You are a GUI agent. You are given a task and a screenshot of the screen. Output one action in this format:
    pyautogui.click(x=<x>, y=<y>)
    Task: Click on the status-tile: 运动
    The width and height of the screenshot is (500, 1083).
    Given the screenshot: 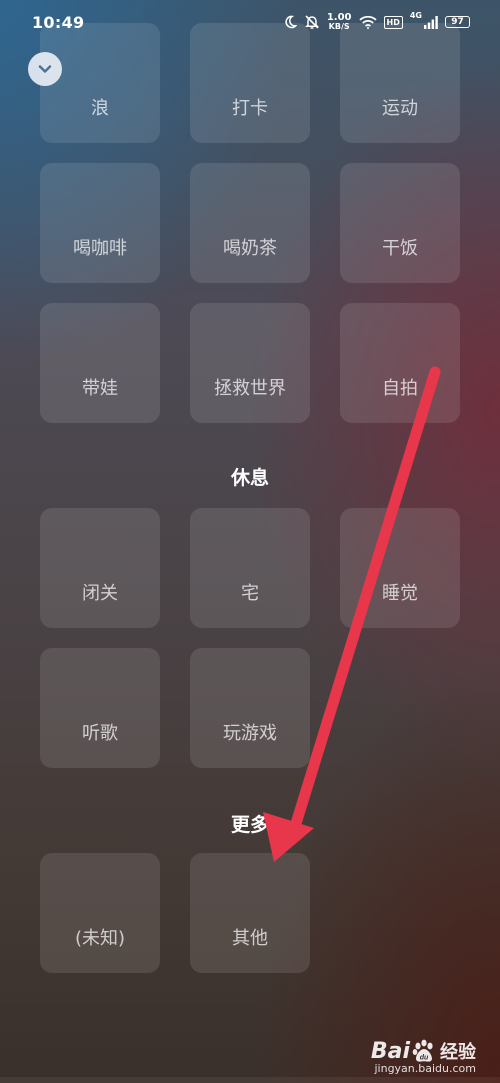 What is the action you would take?
    pyautogui.click(x=400, y=83)
    